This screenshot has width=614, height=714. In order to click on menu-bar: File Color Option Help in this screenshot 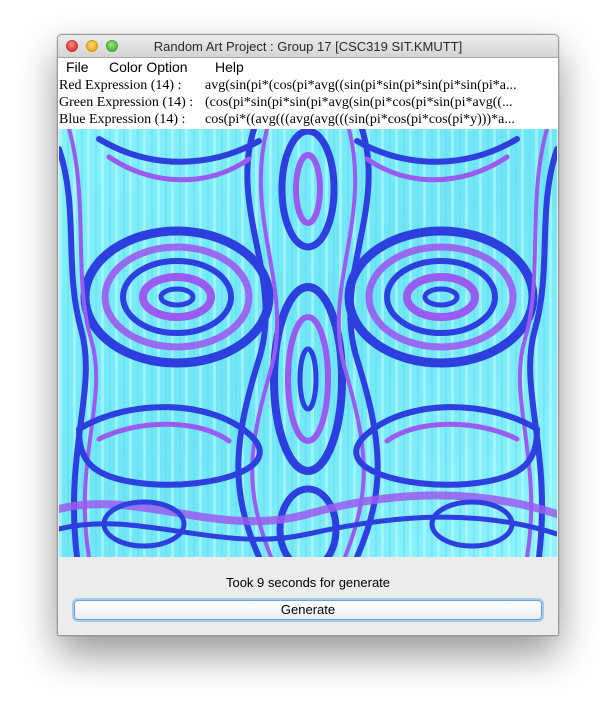, I will do `click(308, 68)`.